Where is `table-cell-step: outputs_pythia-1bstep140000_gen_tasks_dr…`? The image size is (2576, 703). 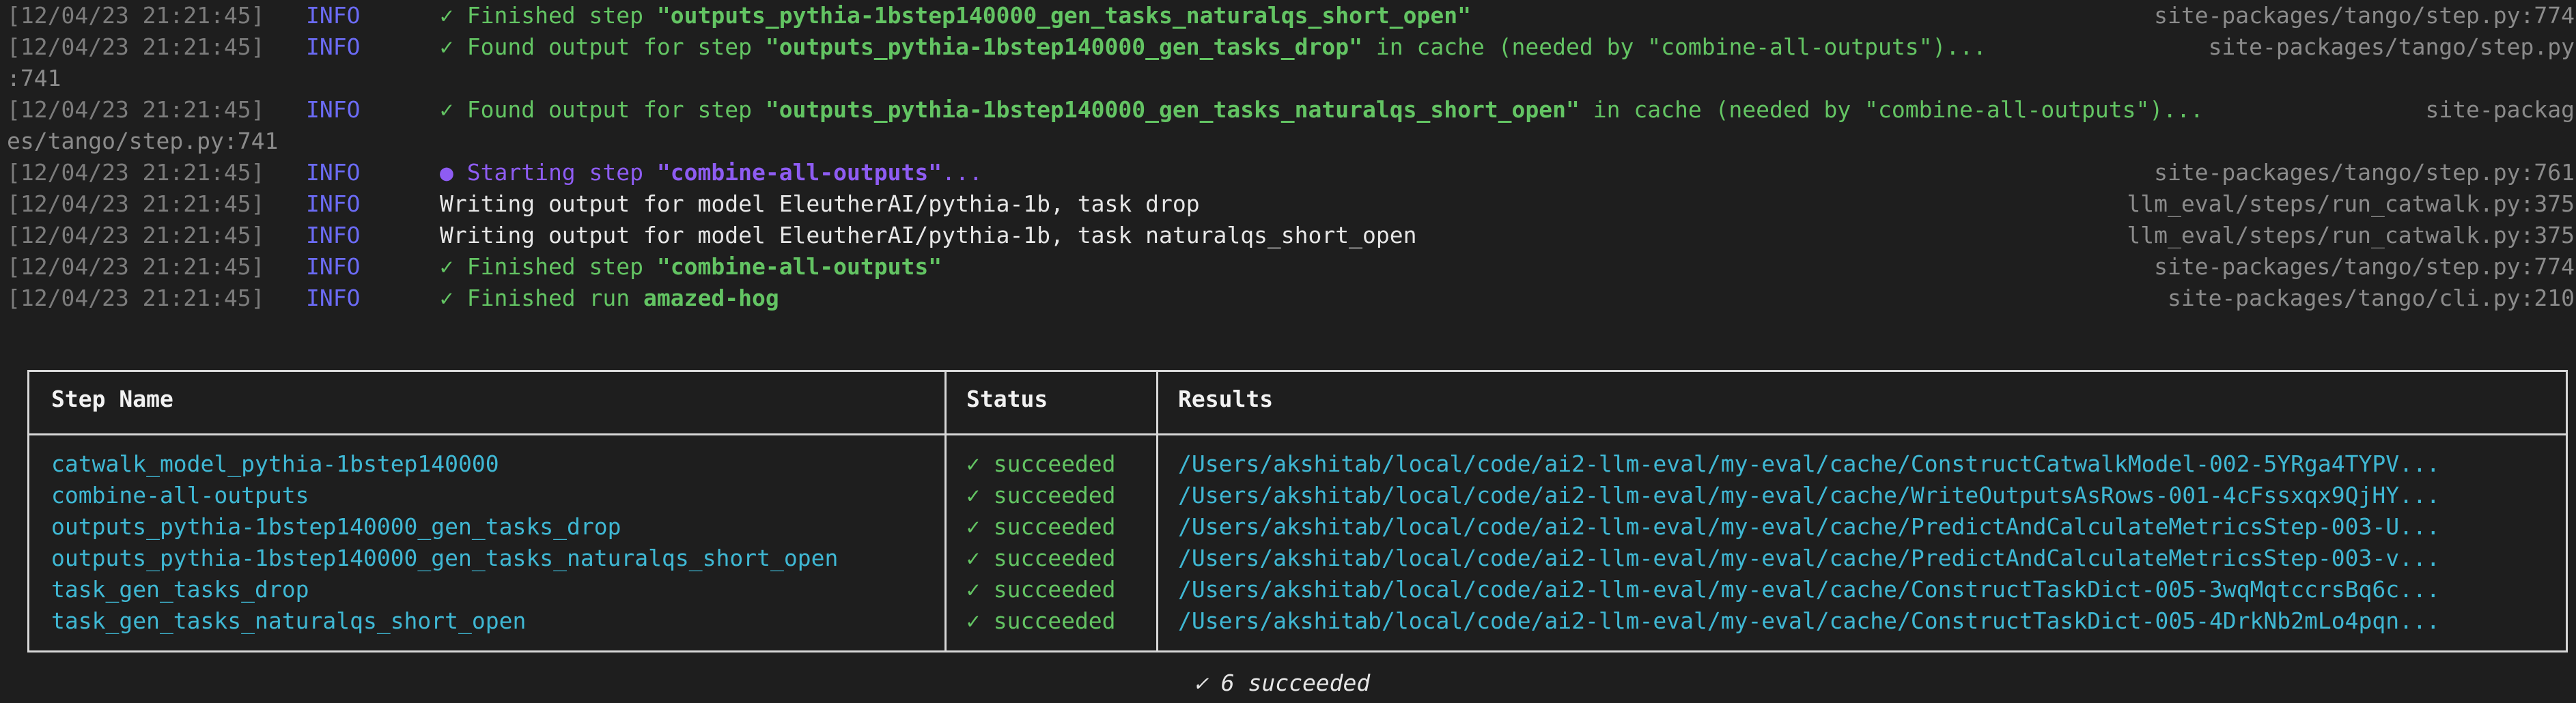
table-cell-step: outputs_pythia-1bstep140000_gen_tasks_dr… is located at coordinates (336, 526).